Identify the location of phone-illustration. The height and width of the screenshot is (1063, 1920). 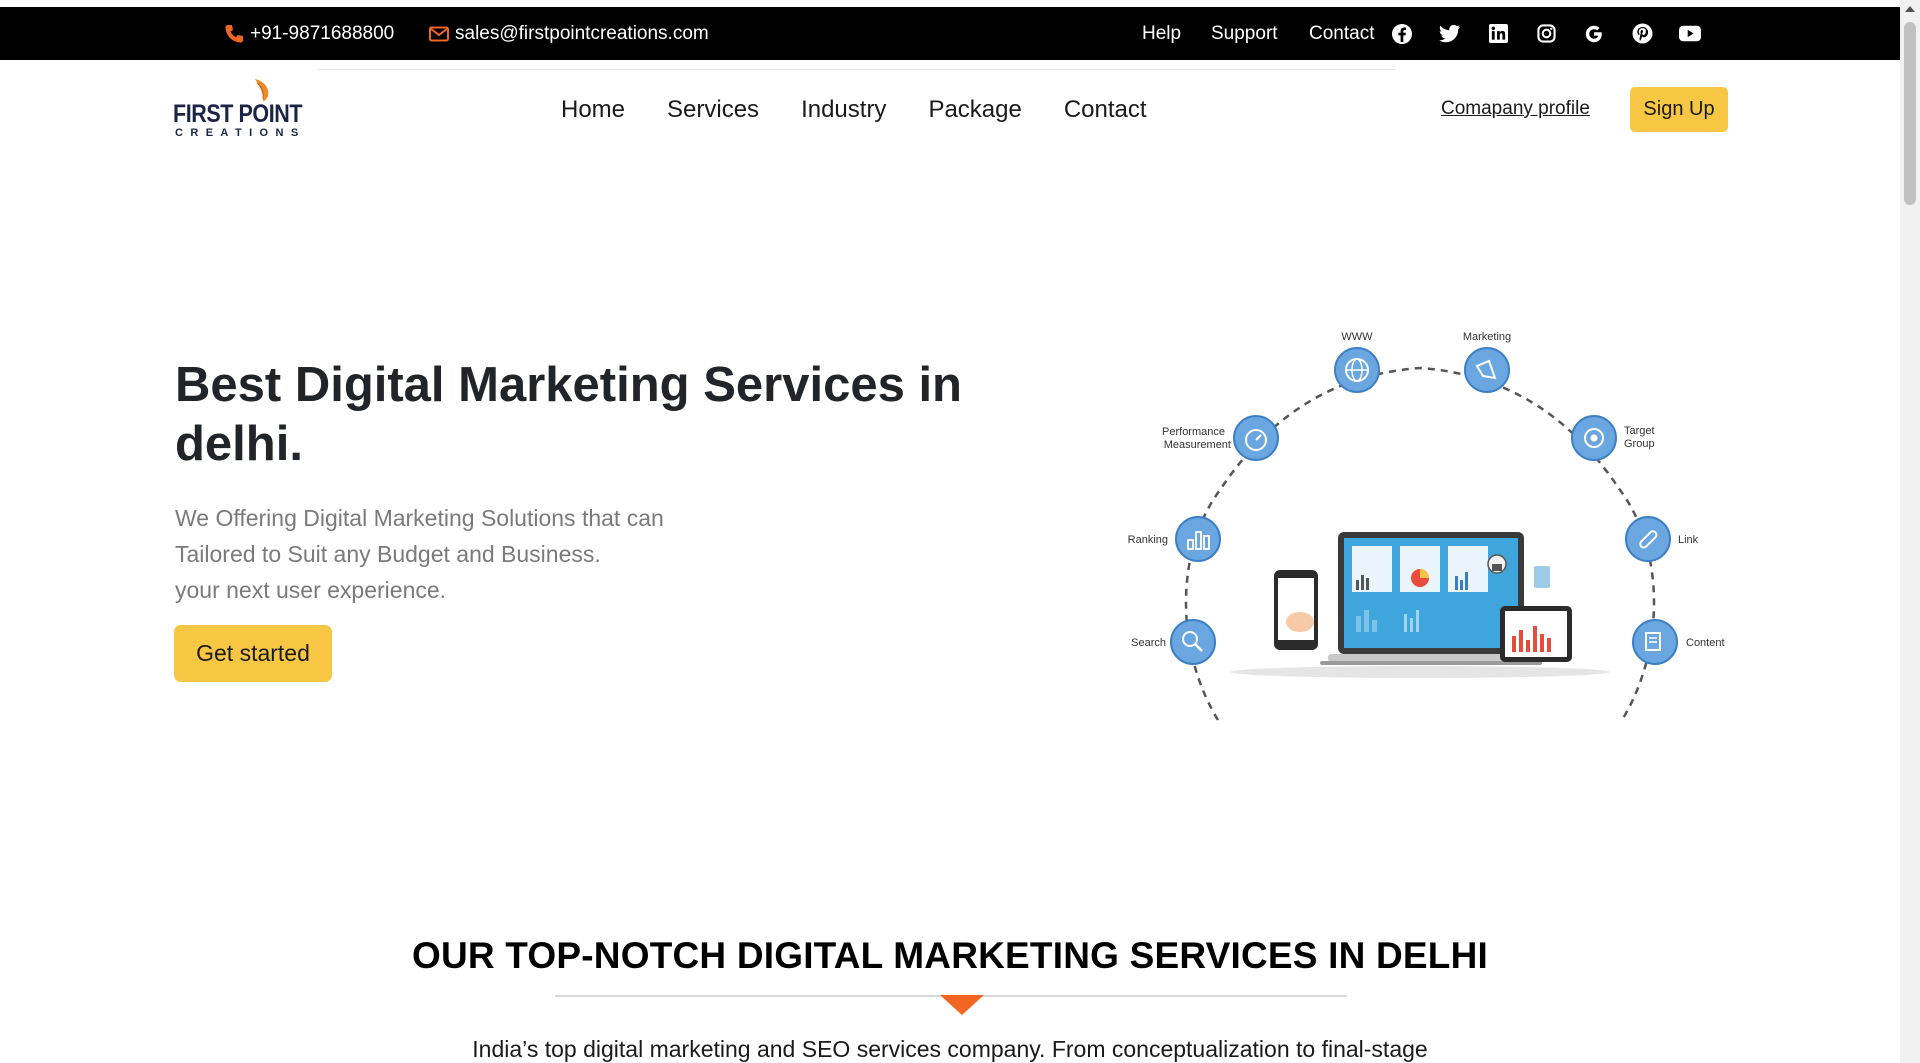
(1296, 610).